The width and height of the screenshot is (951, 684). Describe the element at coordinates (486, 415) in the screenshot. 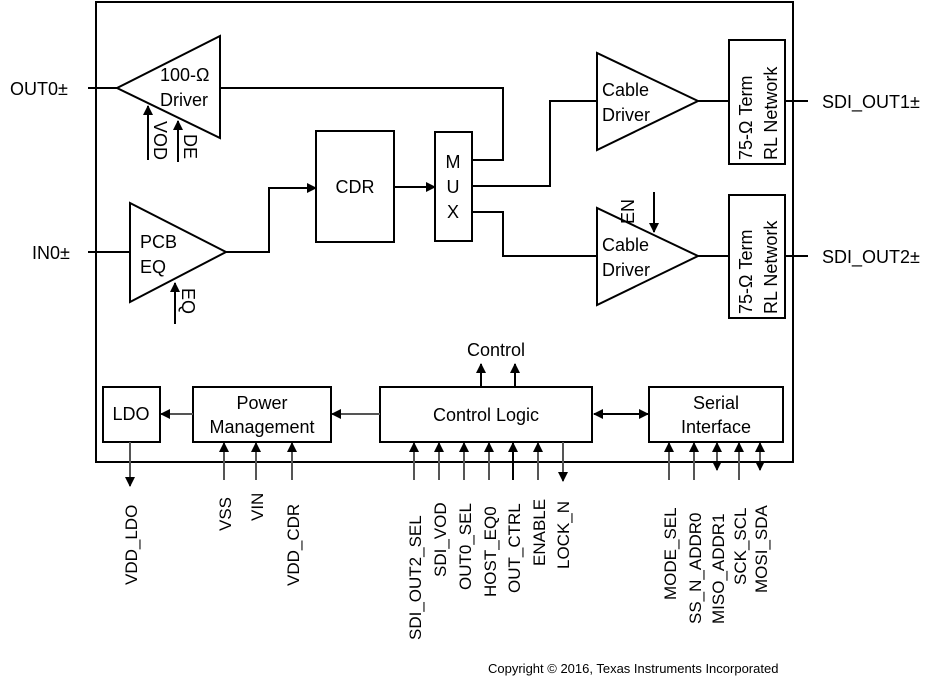

I see `control-logic-label: Control Logic` at that location.